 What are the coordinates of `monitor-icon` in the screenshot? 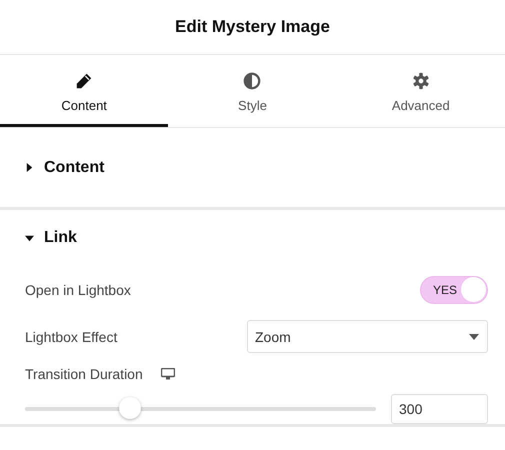 It's located at (167, 374).